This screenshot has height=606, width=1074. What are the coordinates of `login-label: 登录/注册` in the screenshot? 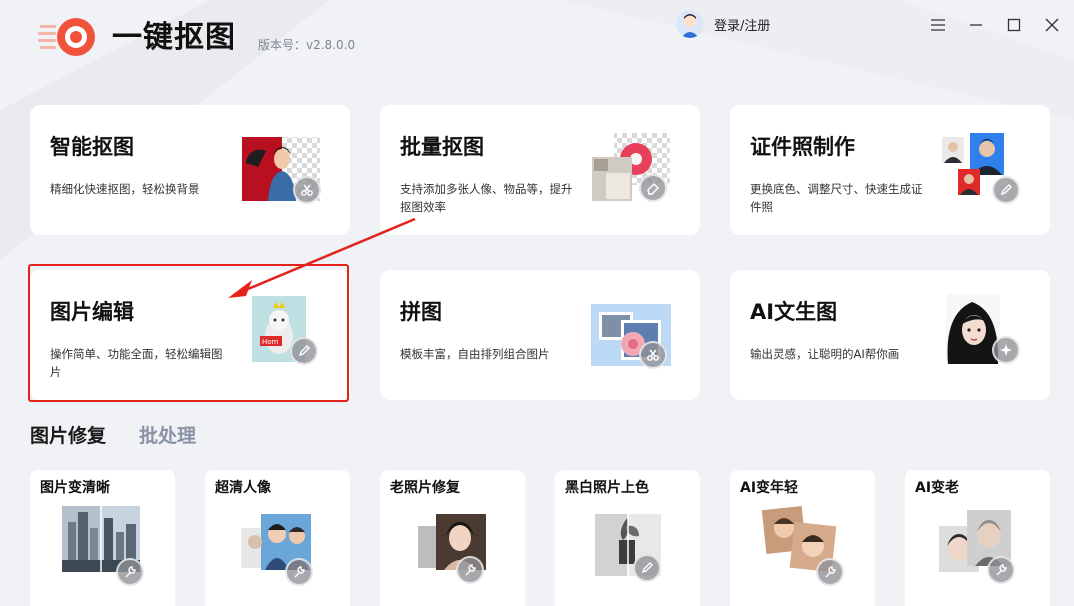 It's located at (742, 26).